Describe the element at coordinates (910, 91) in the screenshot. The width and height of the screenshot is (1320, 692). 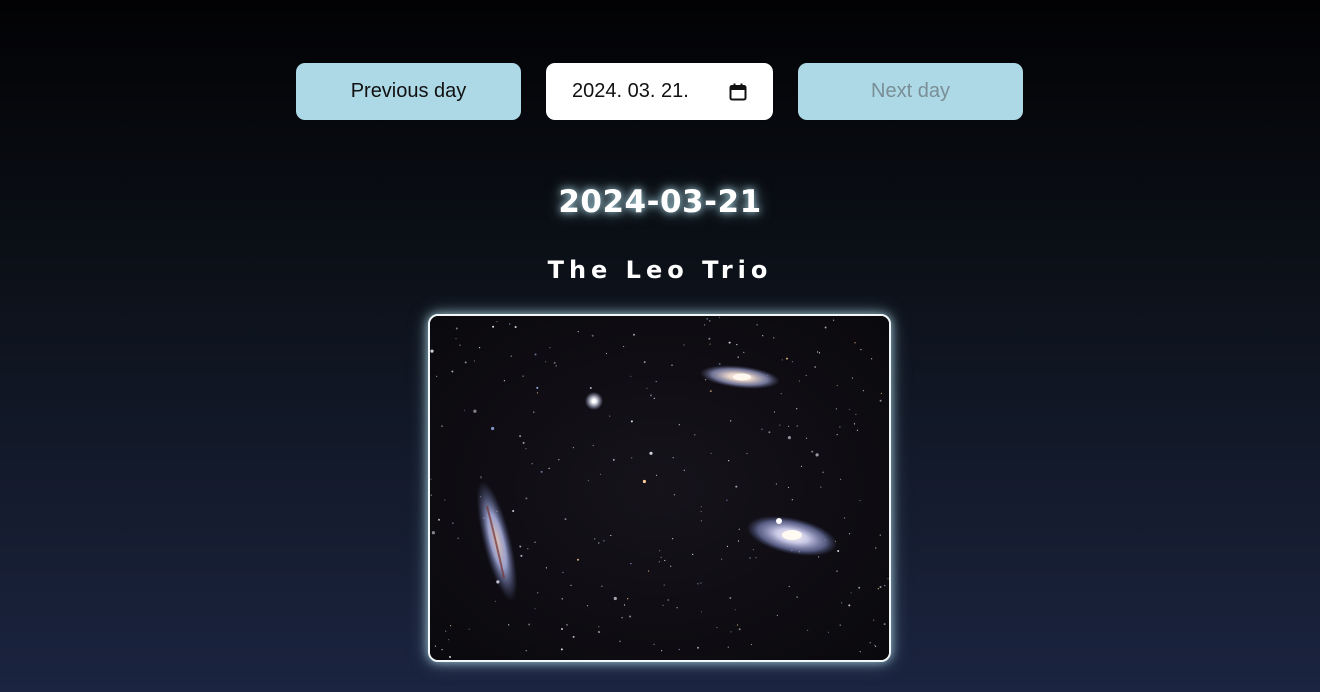
I see `next-day-button: Next day` at that location.